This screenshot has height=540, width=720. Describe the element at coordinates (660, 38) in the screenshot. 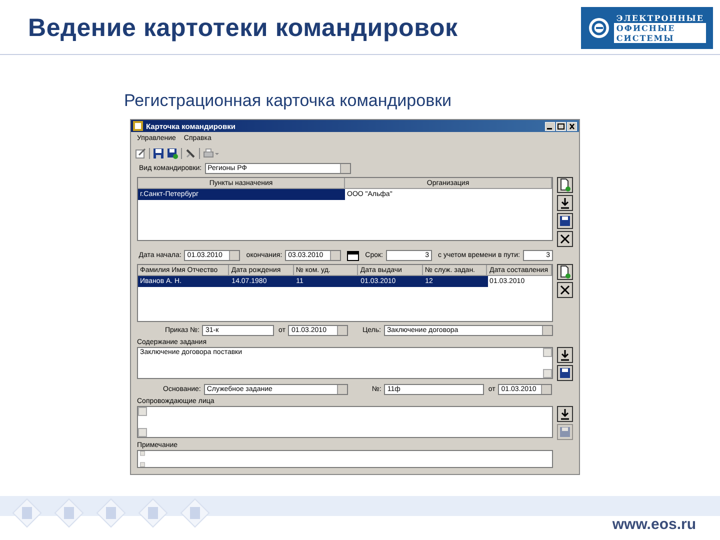

I see `logo-text: СИСТЕМЫ` at that location.